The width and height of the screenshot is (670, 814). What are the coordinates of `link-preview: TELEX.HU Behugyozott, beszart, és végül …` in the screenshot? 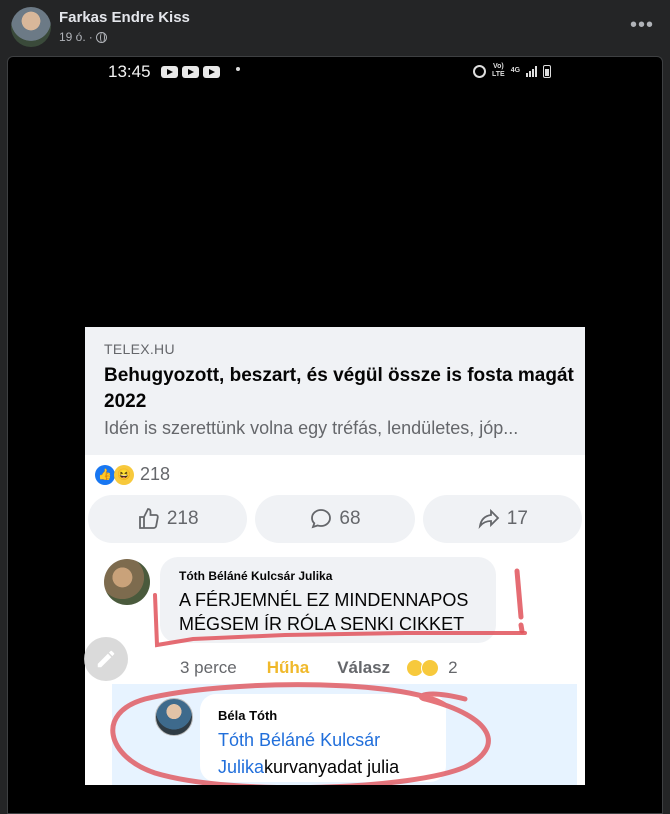 It's located at (335, 391).